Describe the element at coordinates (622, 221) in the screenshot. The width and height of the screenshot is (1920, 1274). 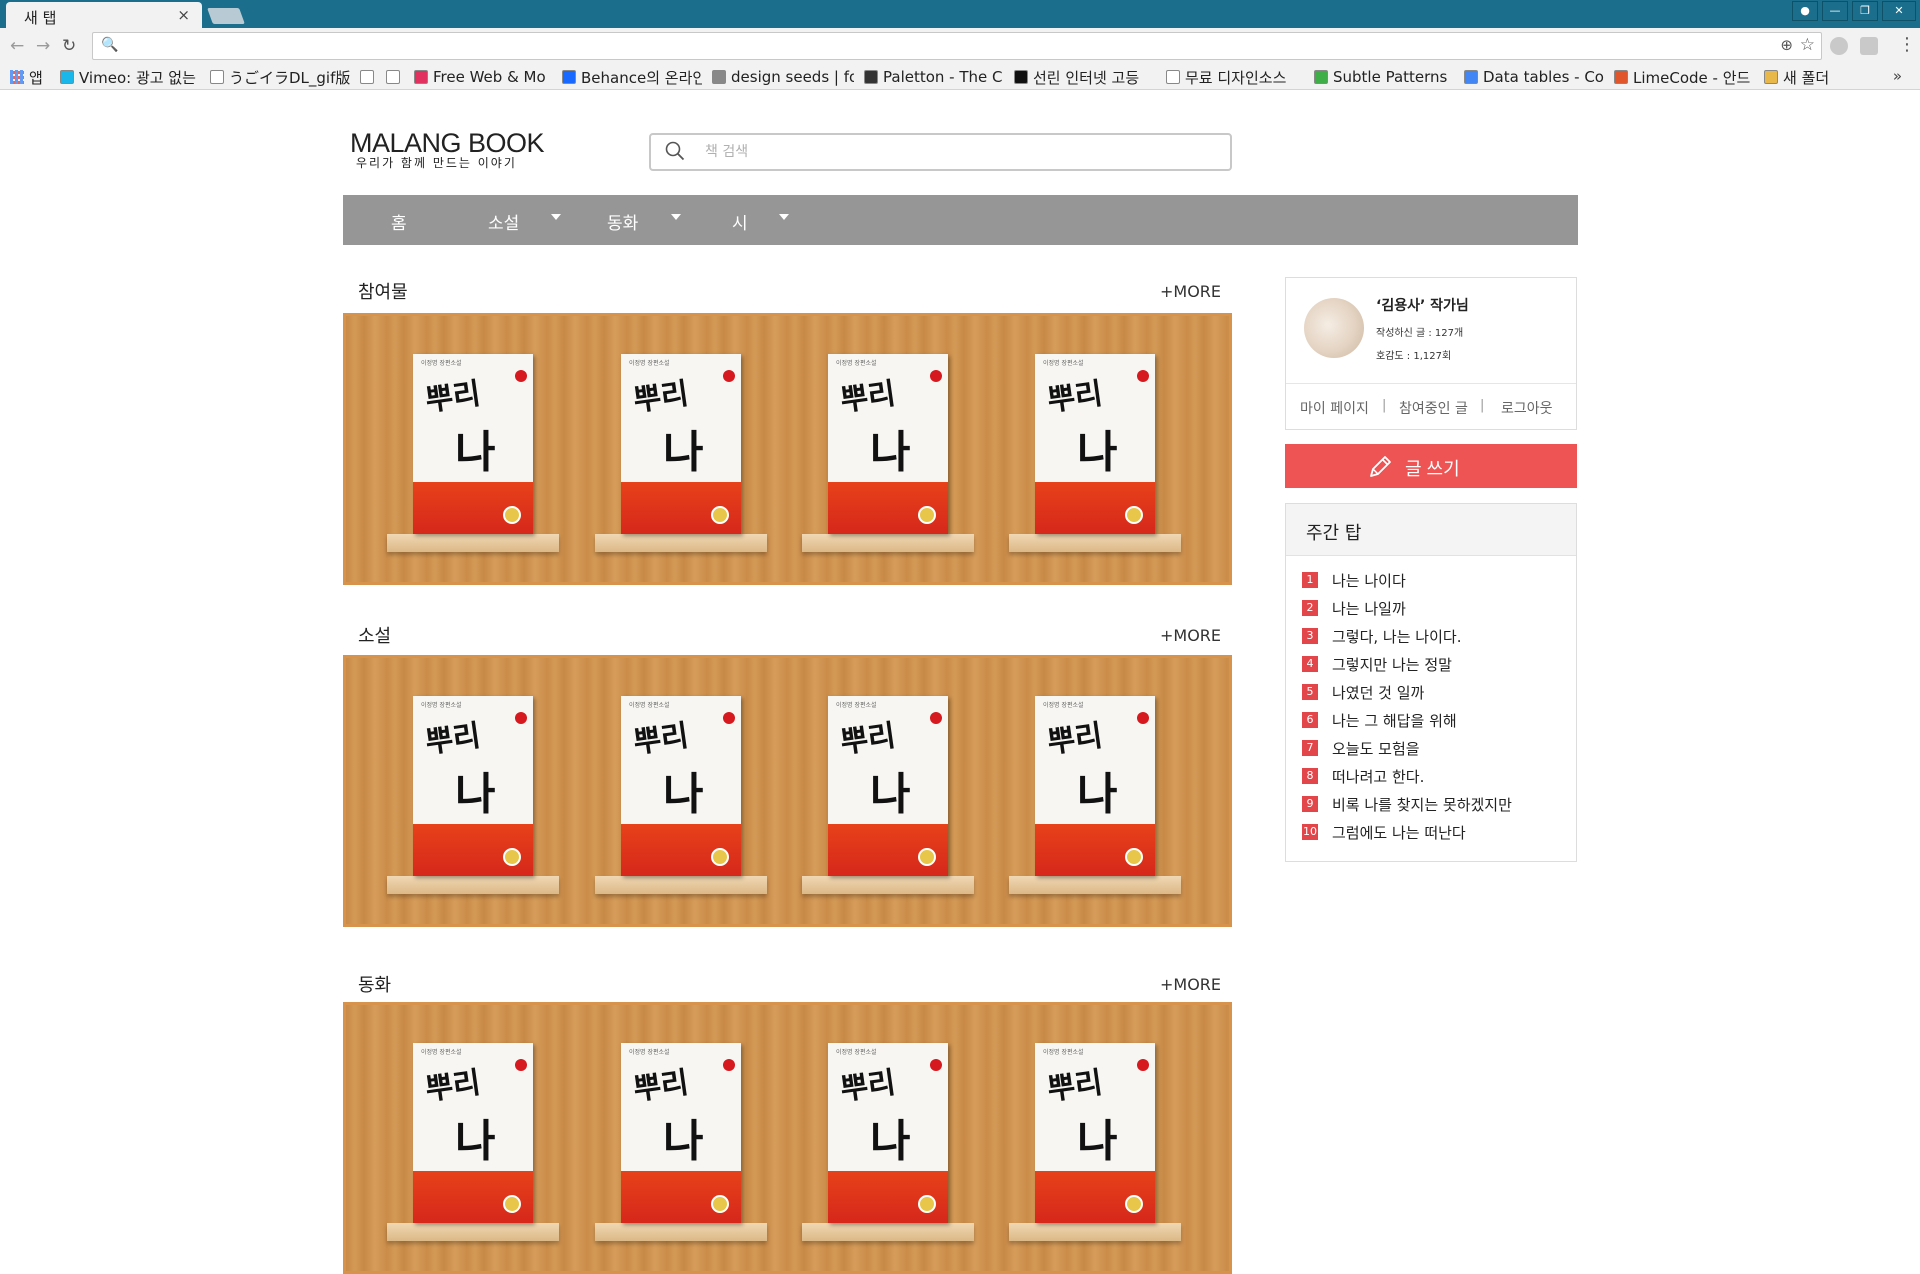
I see `nav-item-fairytale: 동화` at that location.